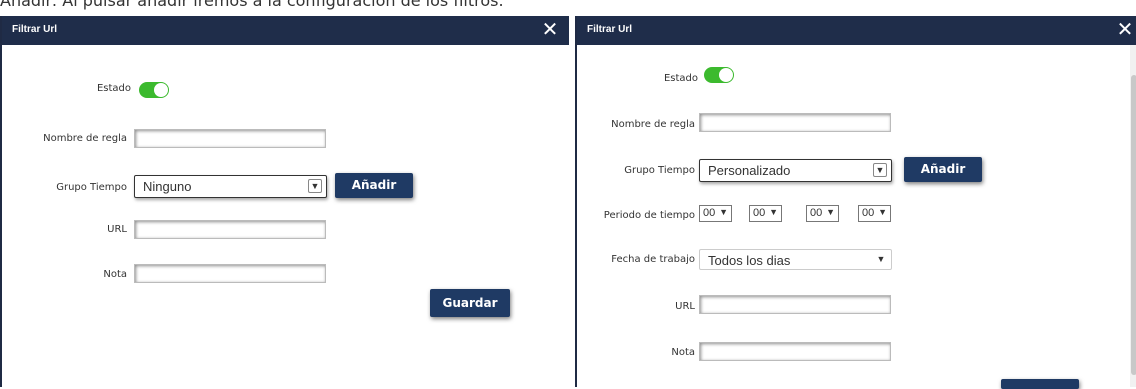  I want to click on grupo-tiempo-select: Personalizado ▼, so click(795, 170).